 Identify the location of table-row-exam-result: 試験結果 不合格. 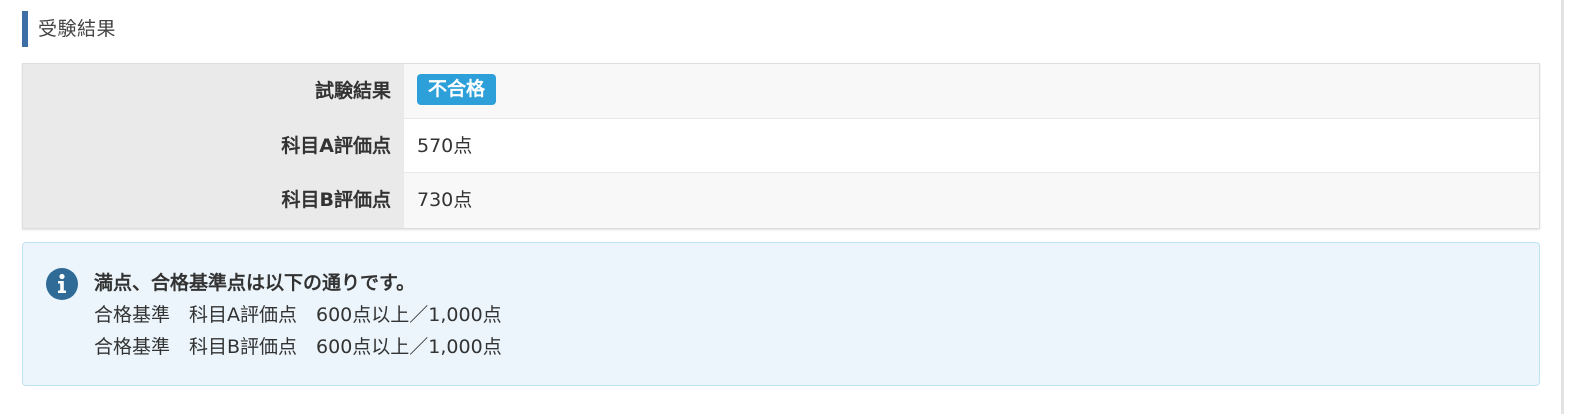
(781, 91).